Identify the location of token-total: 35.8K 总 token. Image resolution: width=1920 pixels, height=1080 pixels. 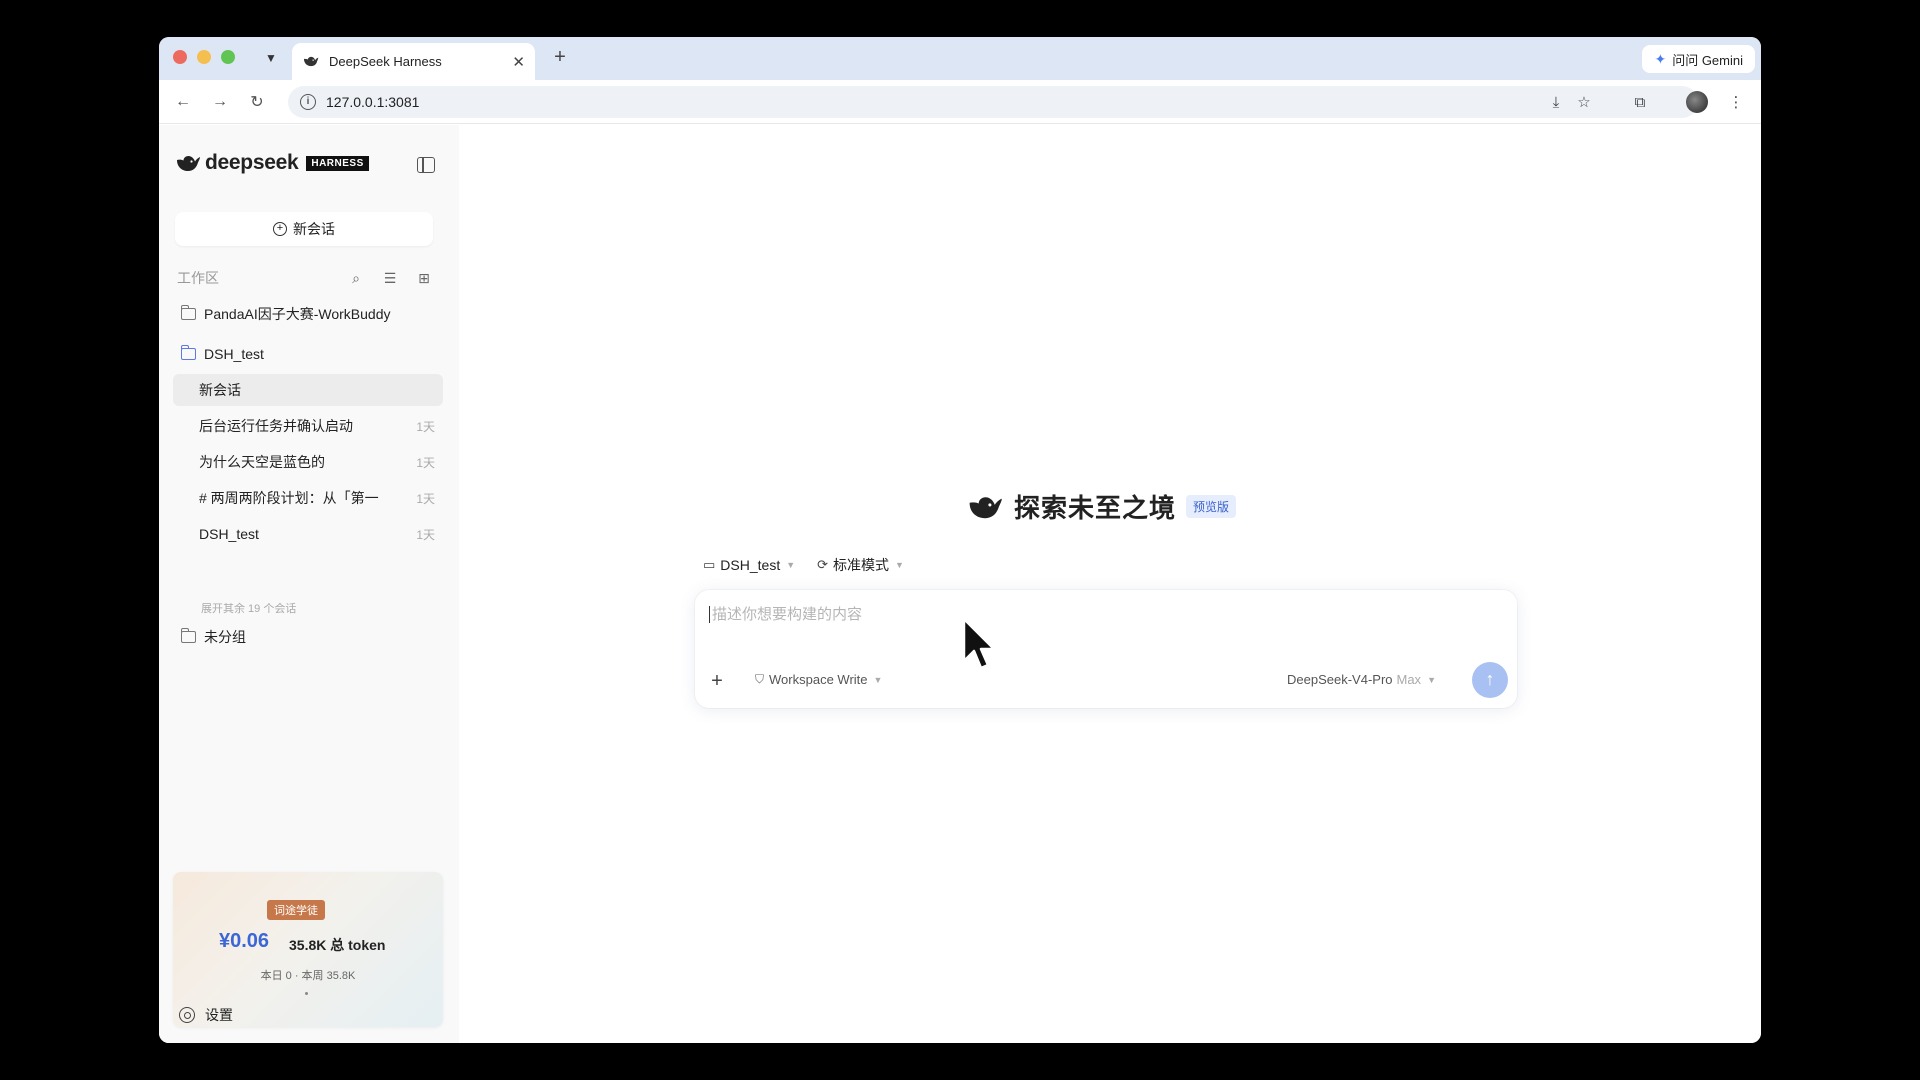
(337, 945).